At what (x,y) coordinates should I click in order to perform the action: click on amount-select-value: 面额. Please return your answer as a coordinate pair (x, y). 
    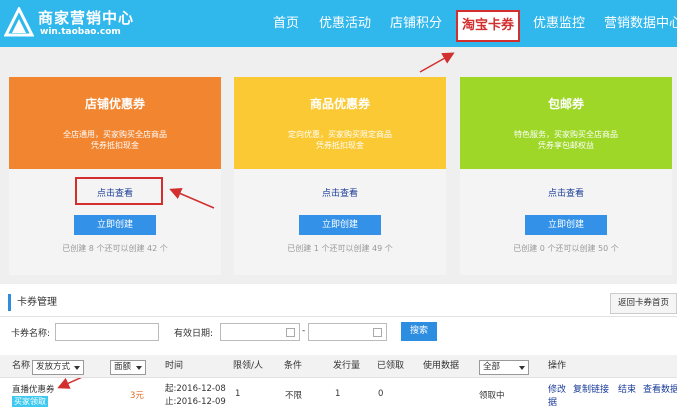
    Looking at the image, I should click on (123, 367).